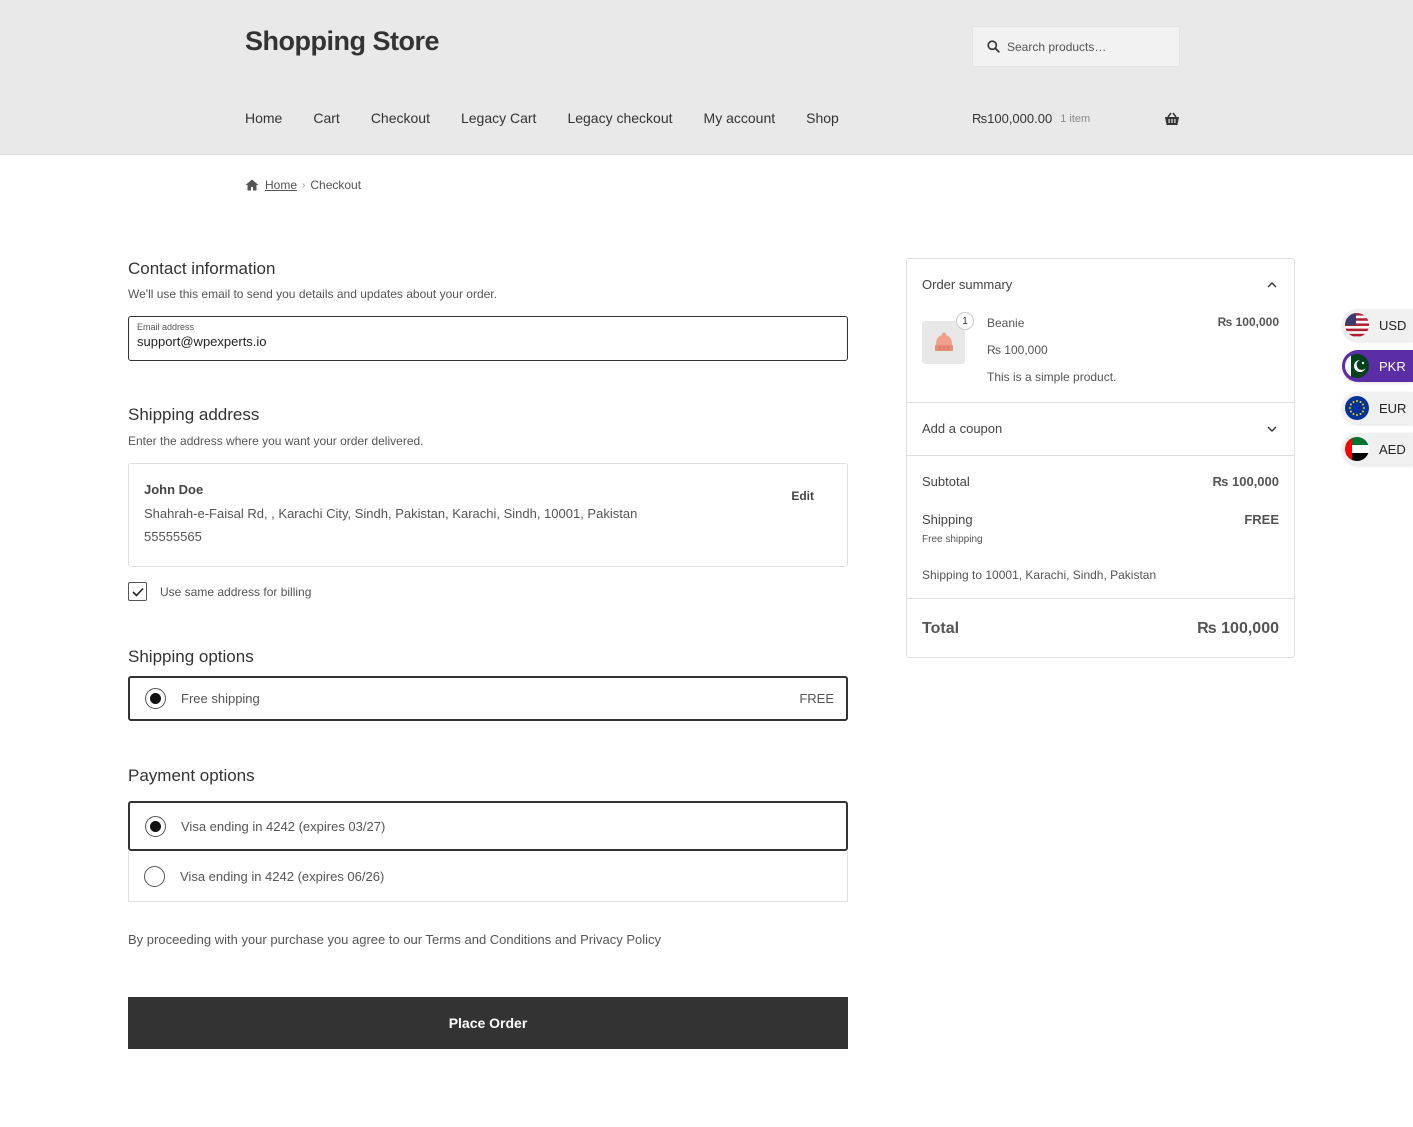 This screenshot has height=1127, width=1413. I want to click on payment-method-2-radio, so click(154, 876).